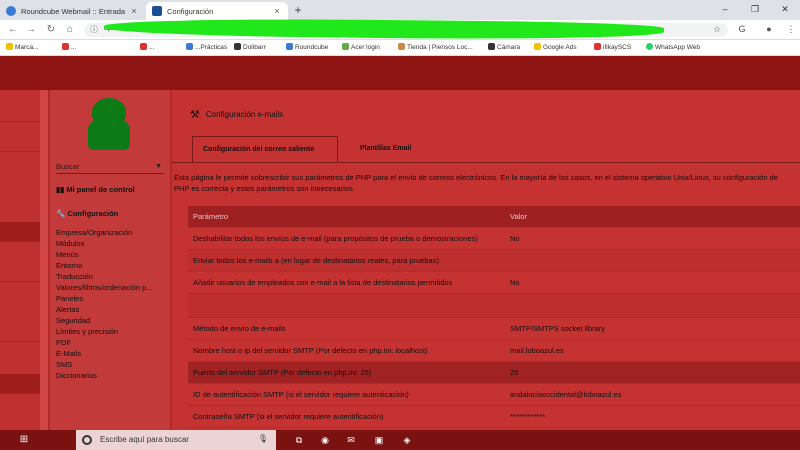 The image size is (800, 450). Describe the element at coordinates (144, 439) in the screenshot. I see `taskbar-search-placeholder: Escribe aquí para buscar` at that location.